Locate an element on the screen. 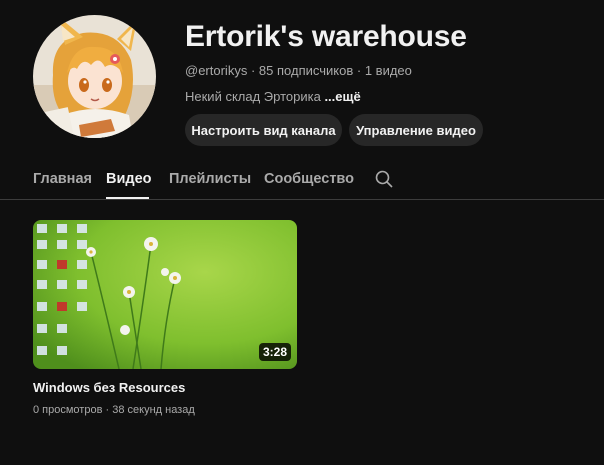  view-count: 0 просмотров is located at coordinates (68, 410).